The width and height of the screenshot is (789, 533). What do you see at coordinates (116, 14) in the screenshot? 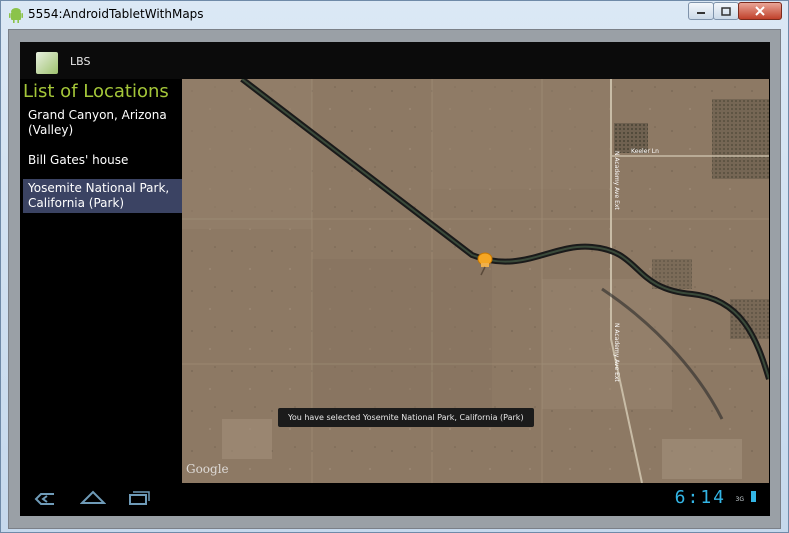
I see `window-title: 5554:AndroidTabletWithMaps` at bounding box center [116, 14].